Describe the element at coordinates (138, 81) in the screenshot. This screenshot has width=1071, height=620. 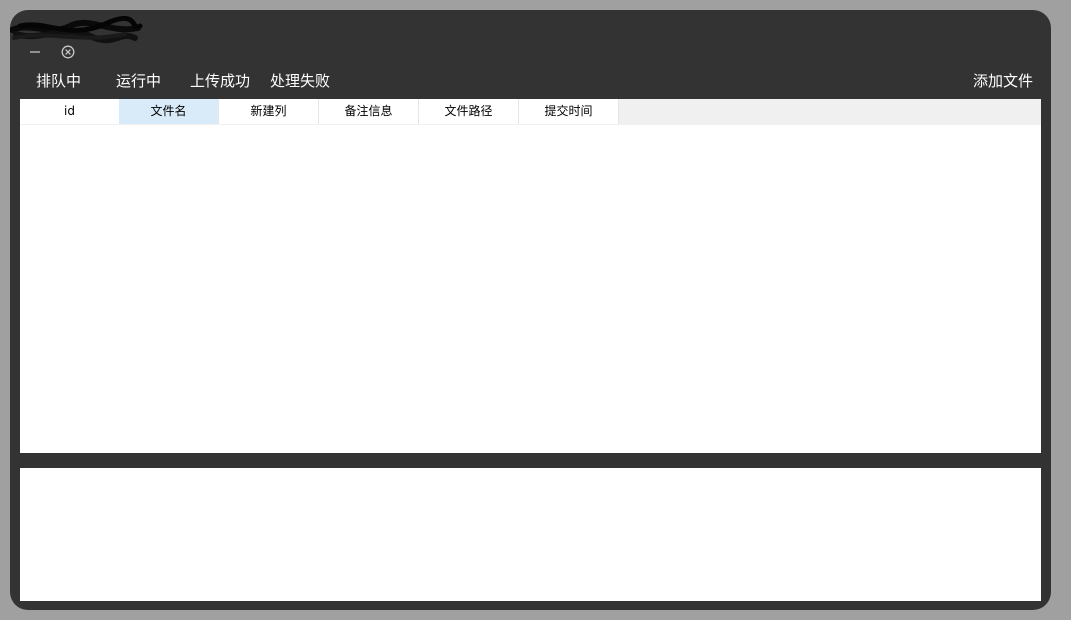
I see `tab-running: 运行中` at that location.